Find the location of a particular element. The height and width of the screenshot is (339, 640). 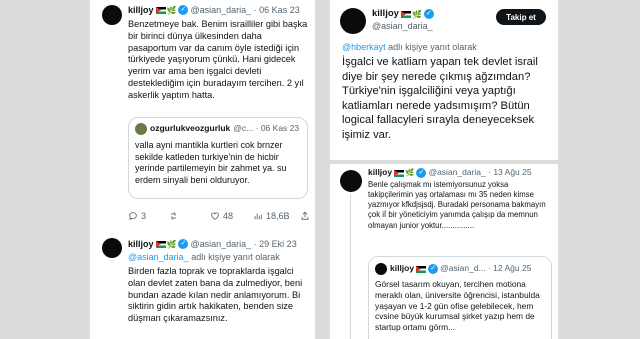

tweet-actions: 3 48 18,6B is located at coordinates (220, 216).